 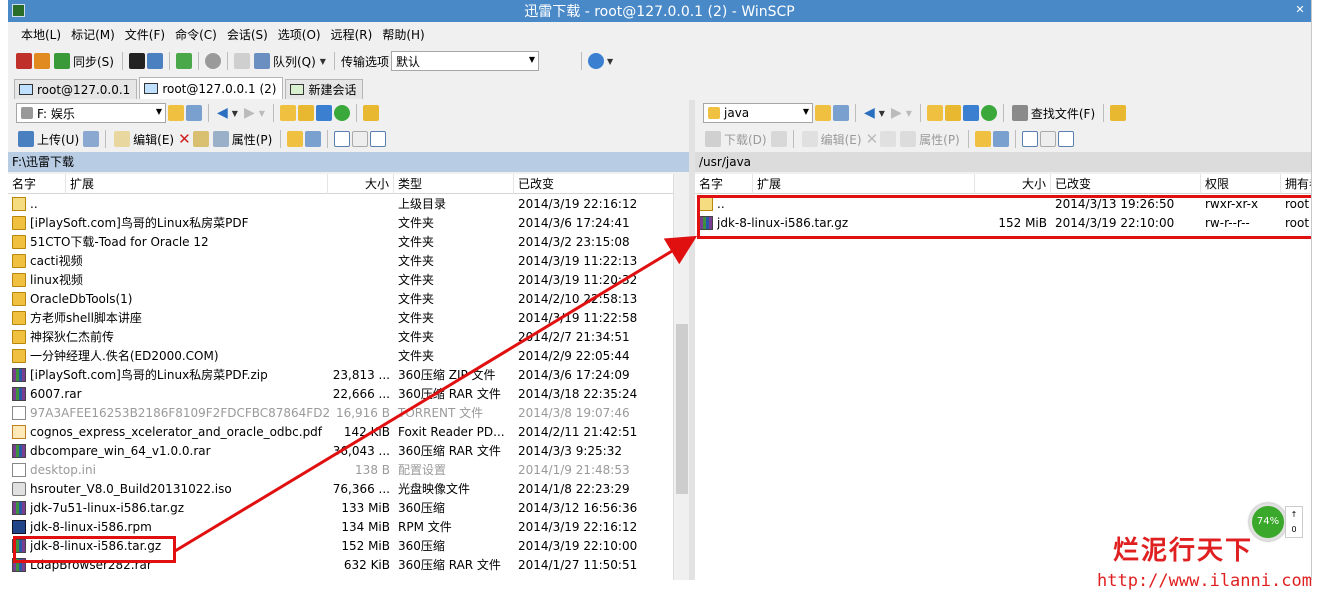 I want to click on chevron-down-icon: ▼, so click(x=610, y=61).